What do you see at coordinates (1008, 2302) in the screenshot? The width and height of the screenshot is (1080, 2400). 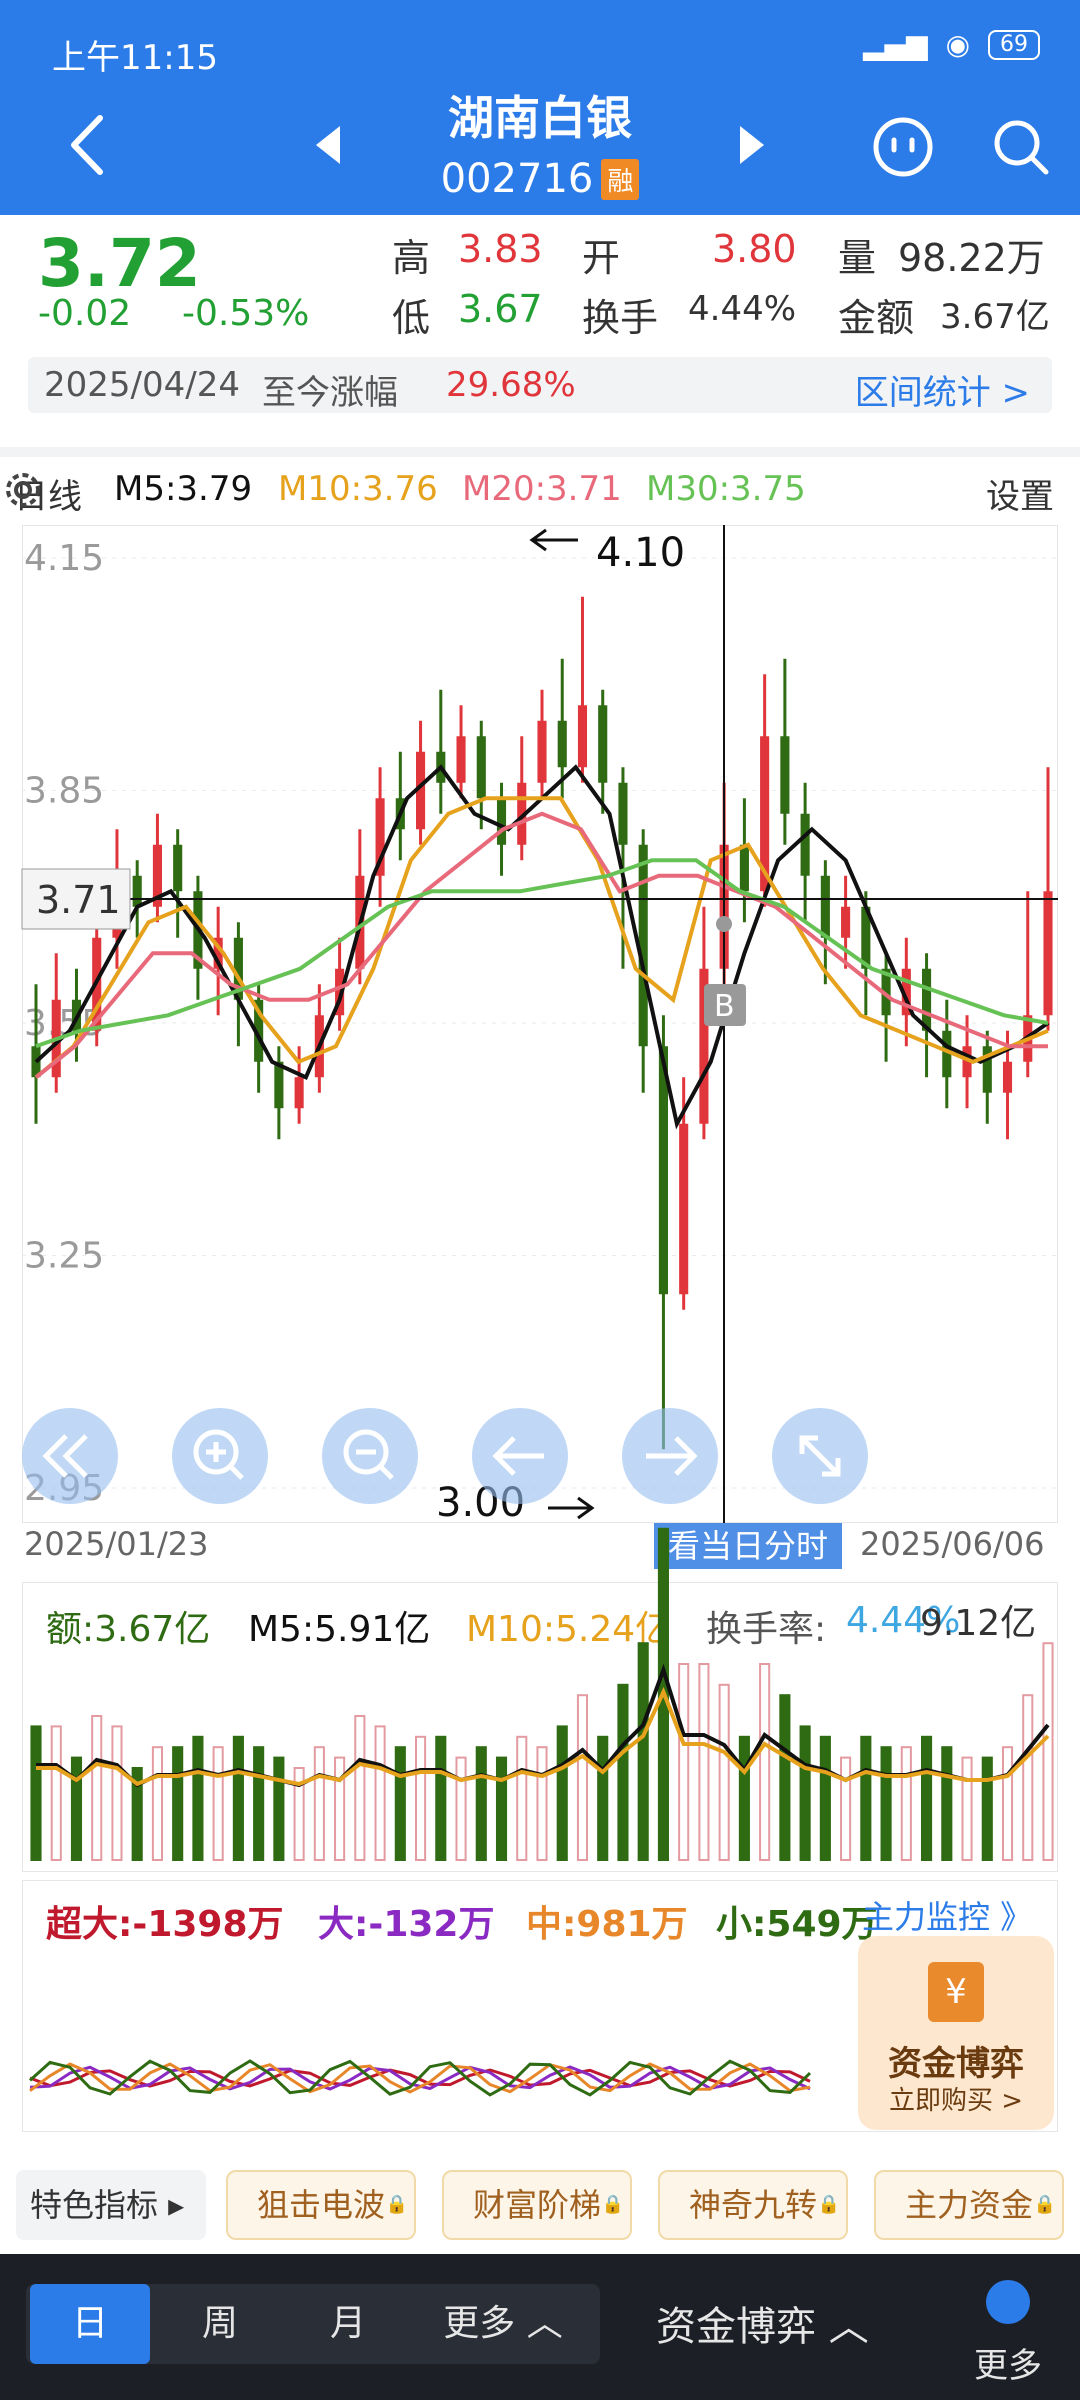 I see `more-icon` at bounding box center [1008, 2302].